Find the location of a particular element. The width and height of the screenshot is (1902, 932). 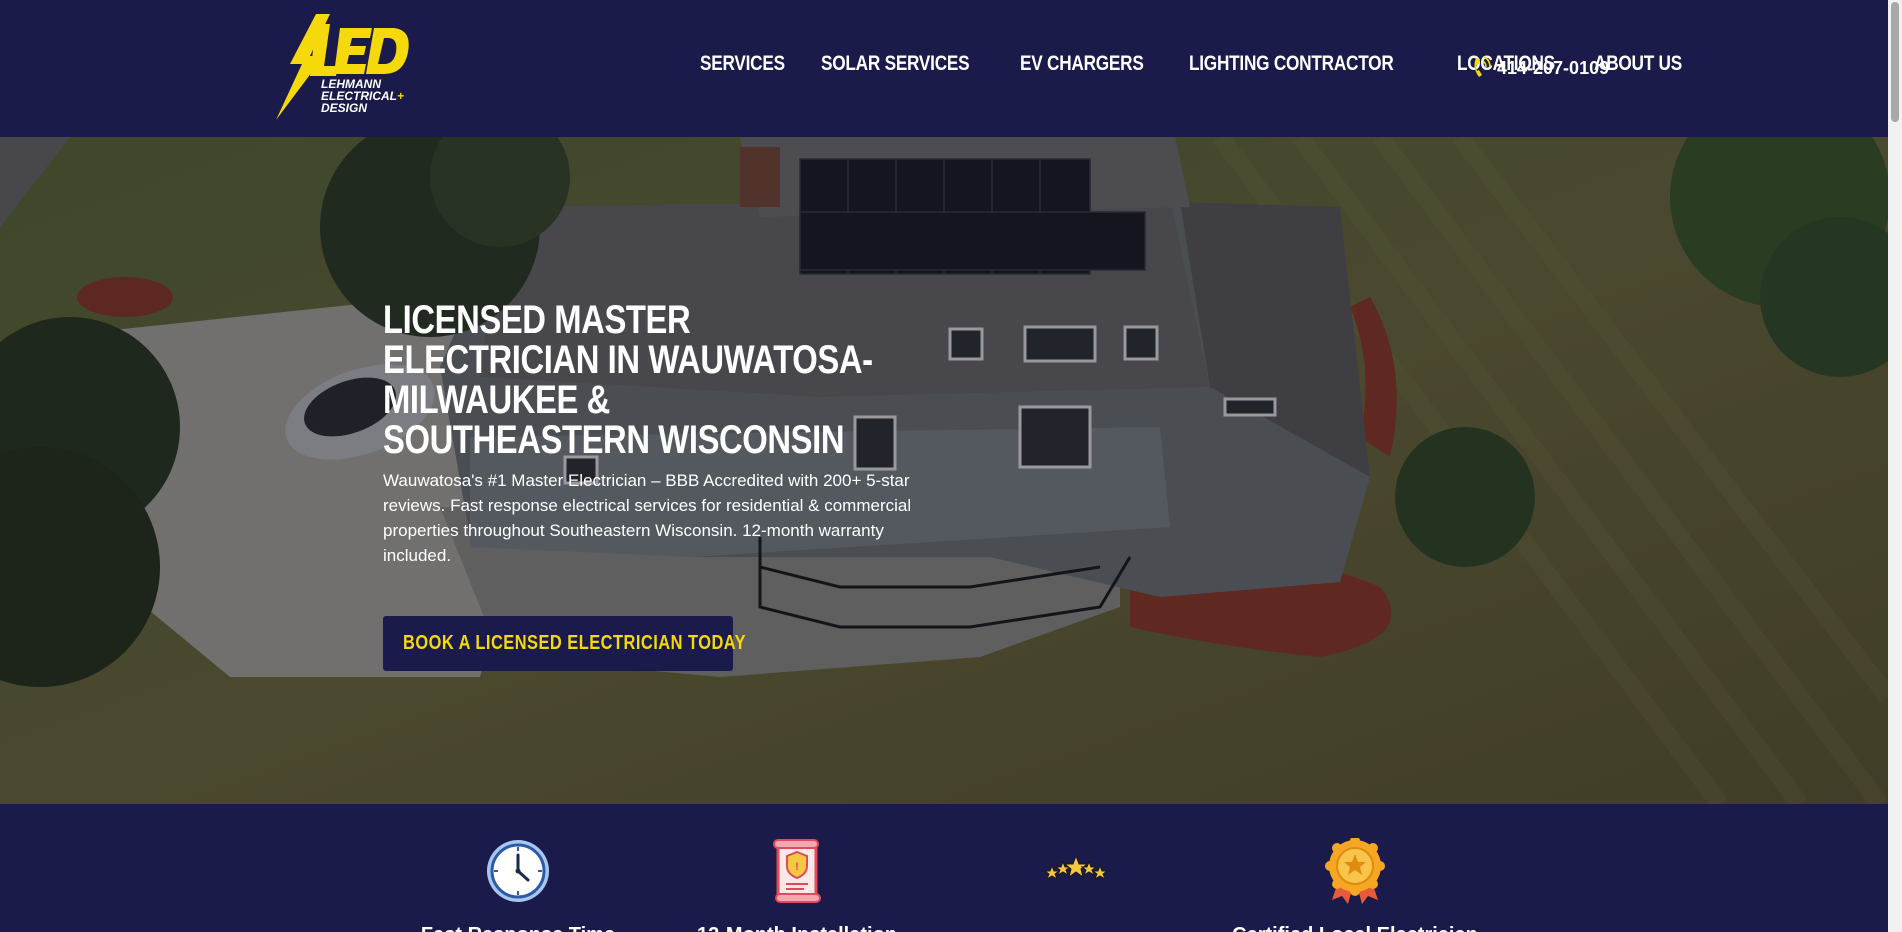

feature-fast-response: Fast Response Time is located at coordinates (518, 885).